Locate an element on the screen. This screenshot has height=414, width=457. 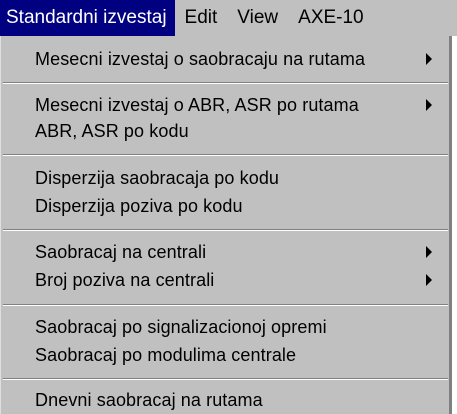
menu-item-label: Dnevni saobracaj na rutama is located at coordinates (149, 399).